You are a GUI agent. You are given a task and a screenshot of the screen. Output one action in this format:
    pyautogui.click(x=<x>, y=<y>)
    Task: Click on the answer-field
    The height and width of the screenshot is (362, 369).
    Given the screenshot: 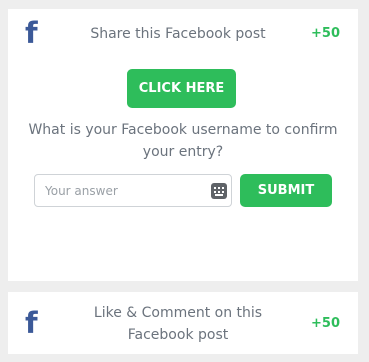 What is the action you would take?
    pyautogui.click(x=133, y=190)
    